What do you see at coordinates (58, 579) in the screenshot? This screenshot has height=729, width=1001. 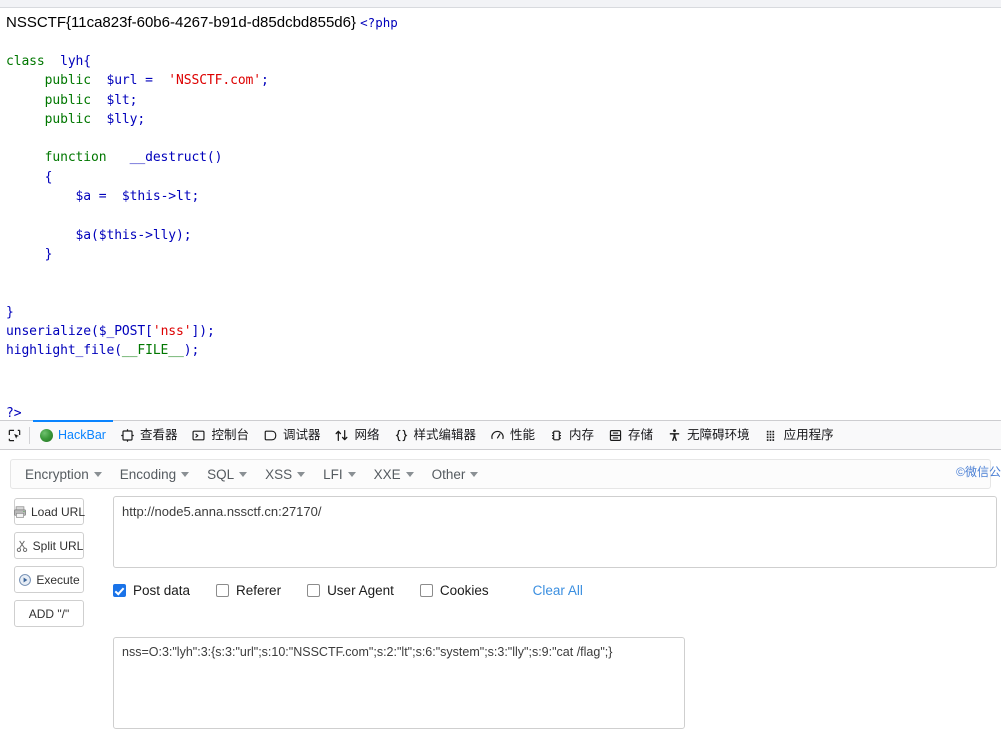 I see `hackbar-button-label: Execute` at bounding box center [58, 579].